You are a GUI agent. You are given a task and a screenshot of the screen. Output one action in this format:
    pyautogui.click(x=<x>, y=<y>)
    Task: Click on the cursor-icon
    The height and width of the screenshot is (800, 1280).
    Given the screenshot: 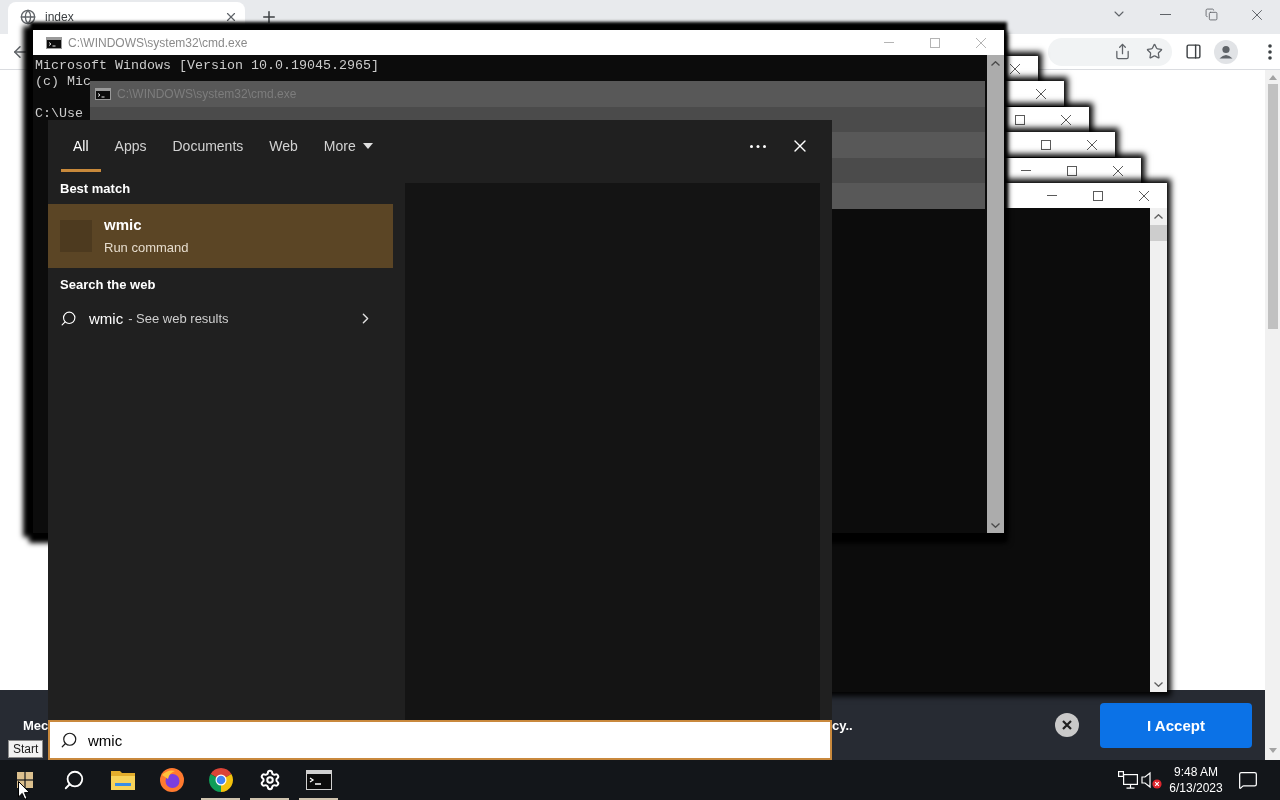 What is the action you would take?
    pyautogui.click(x=24, y=790)
    